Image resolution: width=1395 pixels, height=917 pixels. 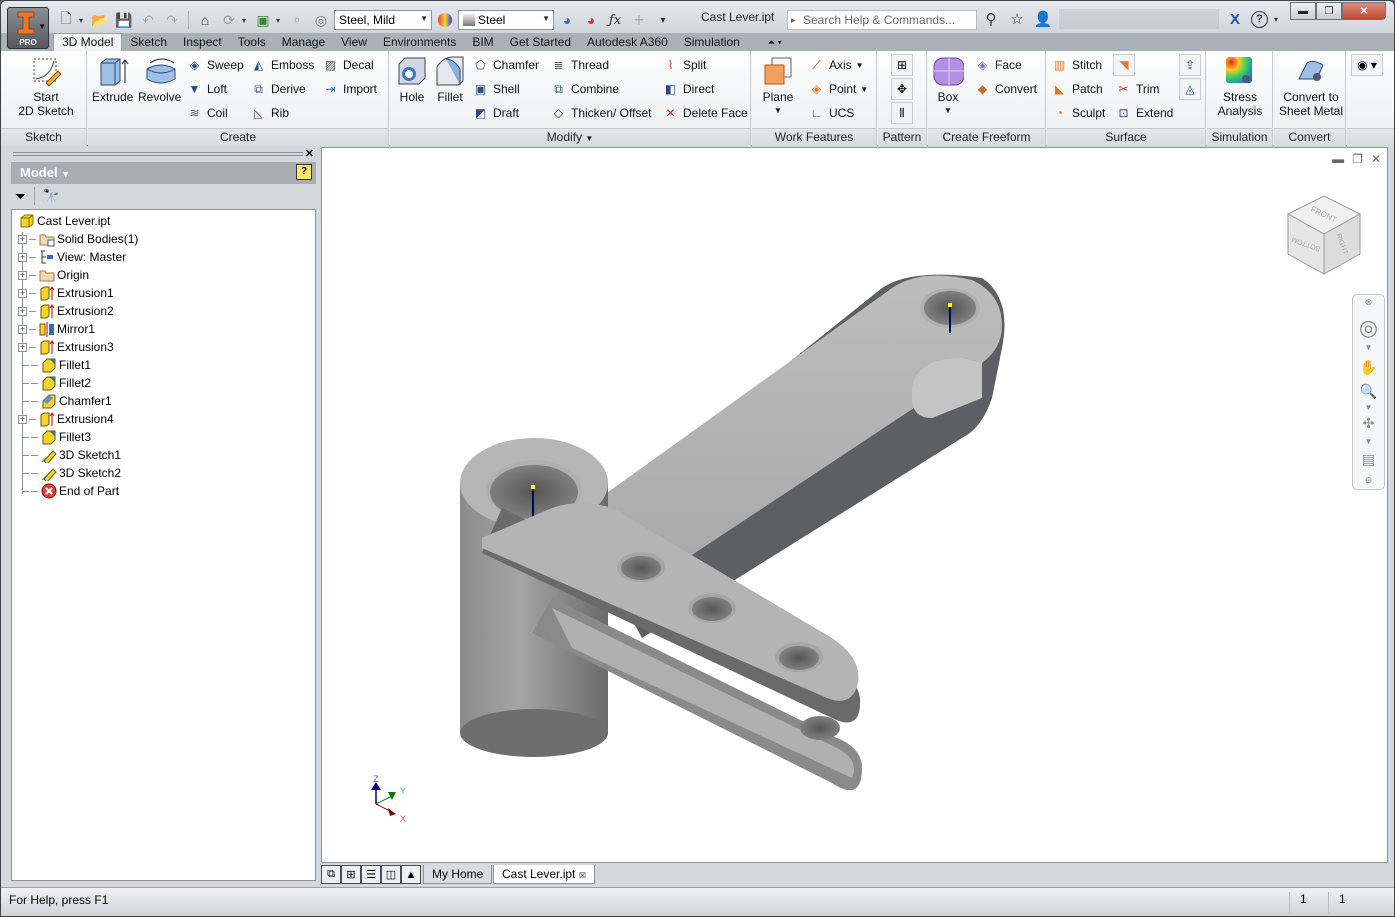 I want to click on tree-node-mirror1: + Mirror1, so click(x=56, y=329).